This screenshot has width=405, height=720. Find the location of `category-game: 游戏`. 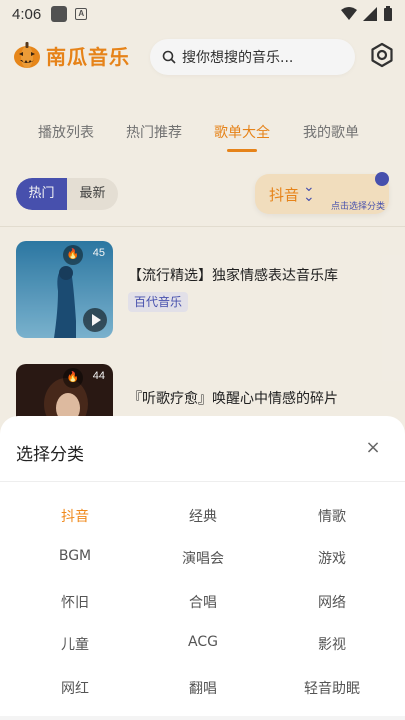

category-game: 游戏 is located at coordinates (332, 558).